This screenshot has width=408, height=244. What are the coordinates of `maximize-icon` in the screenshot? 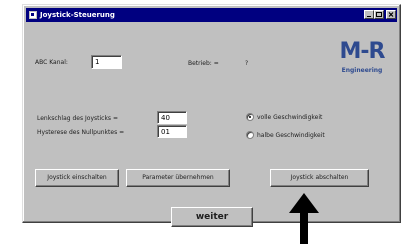 It's located at (379, 14).